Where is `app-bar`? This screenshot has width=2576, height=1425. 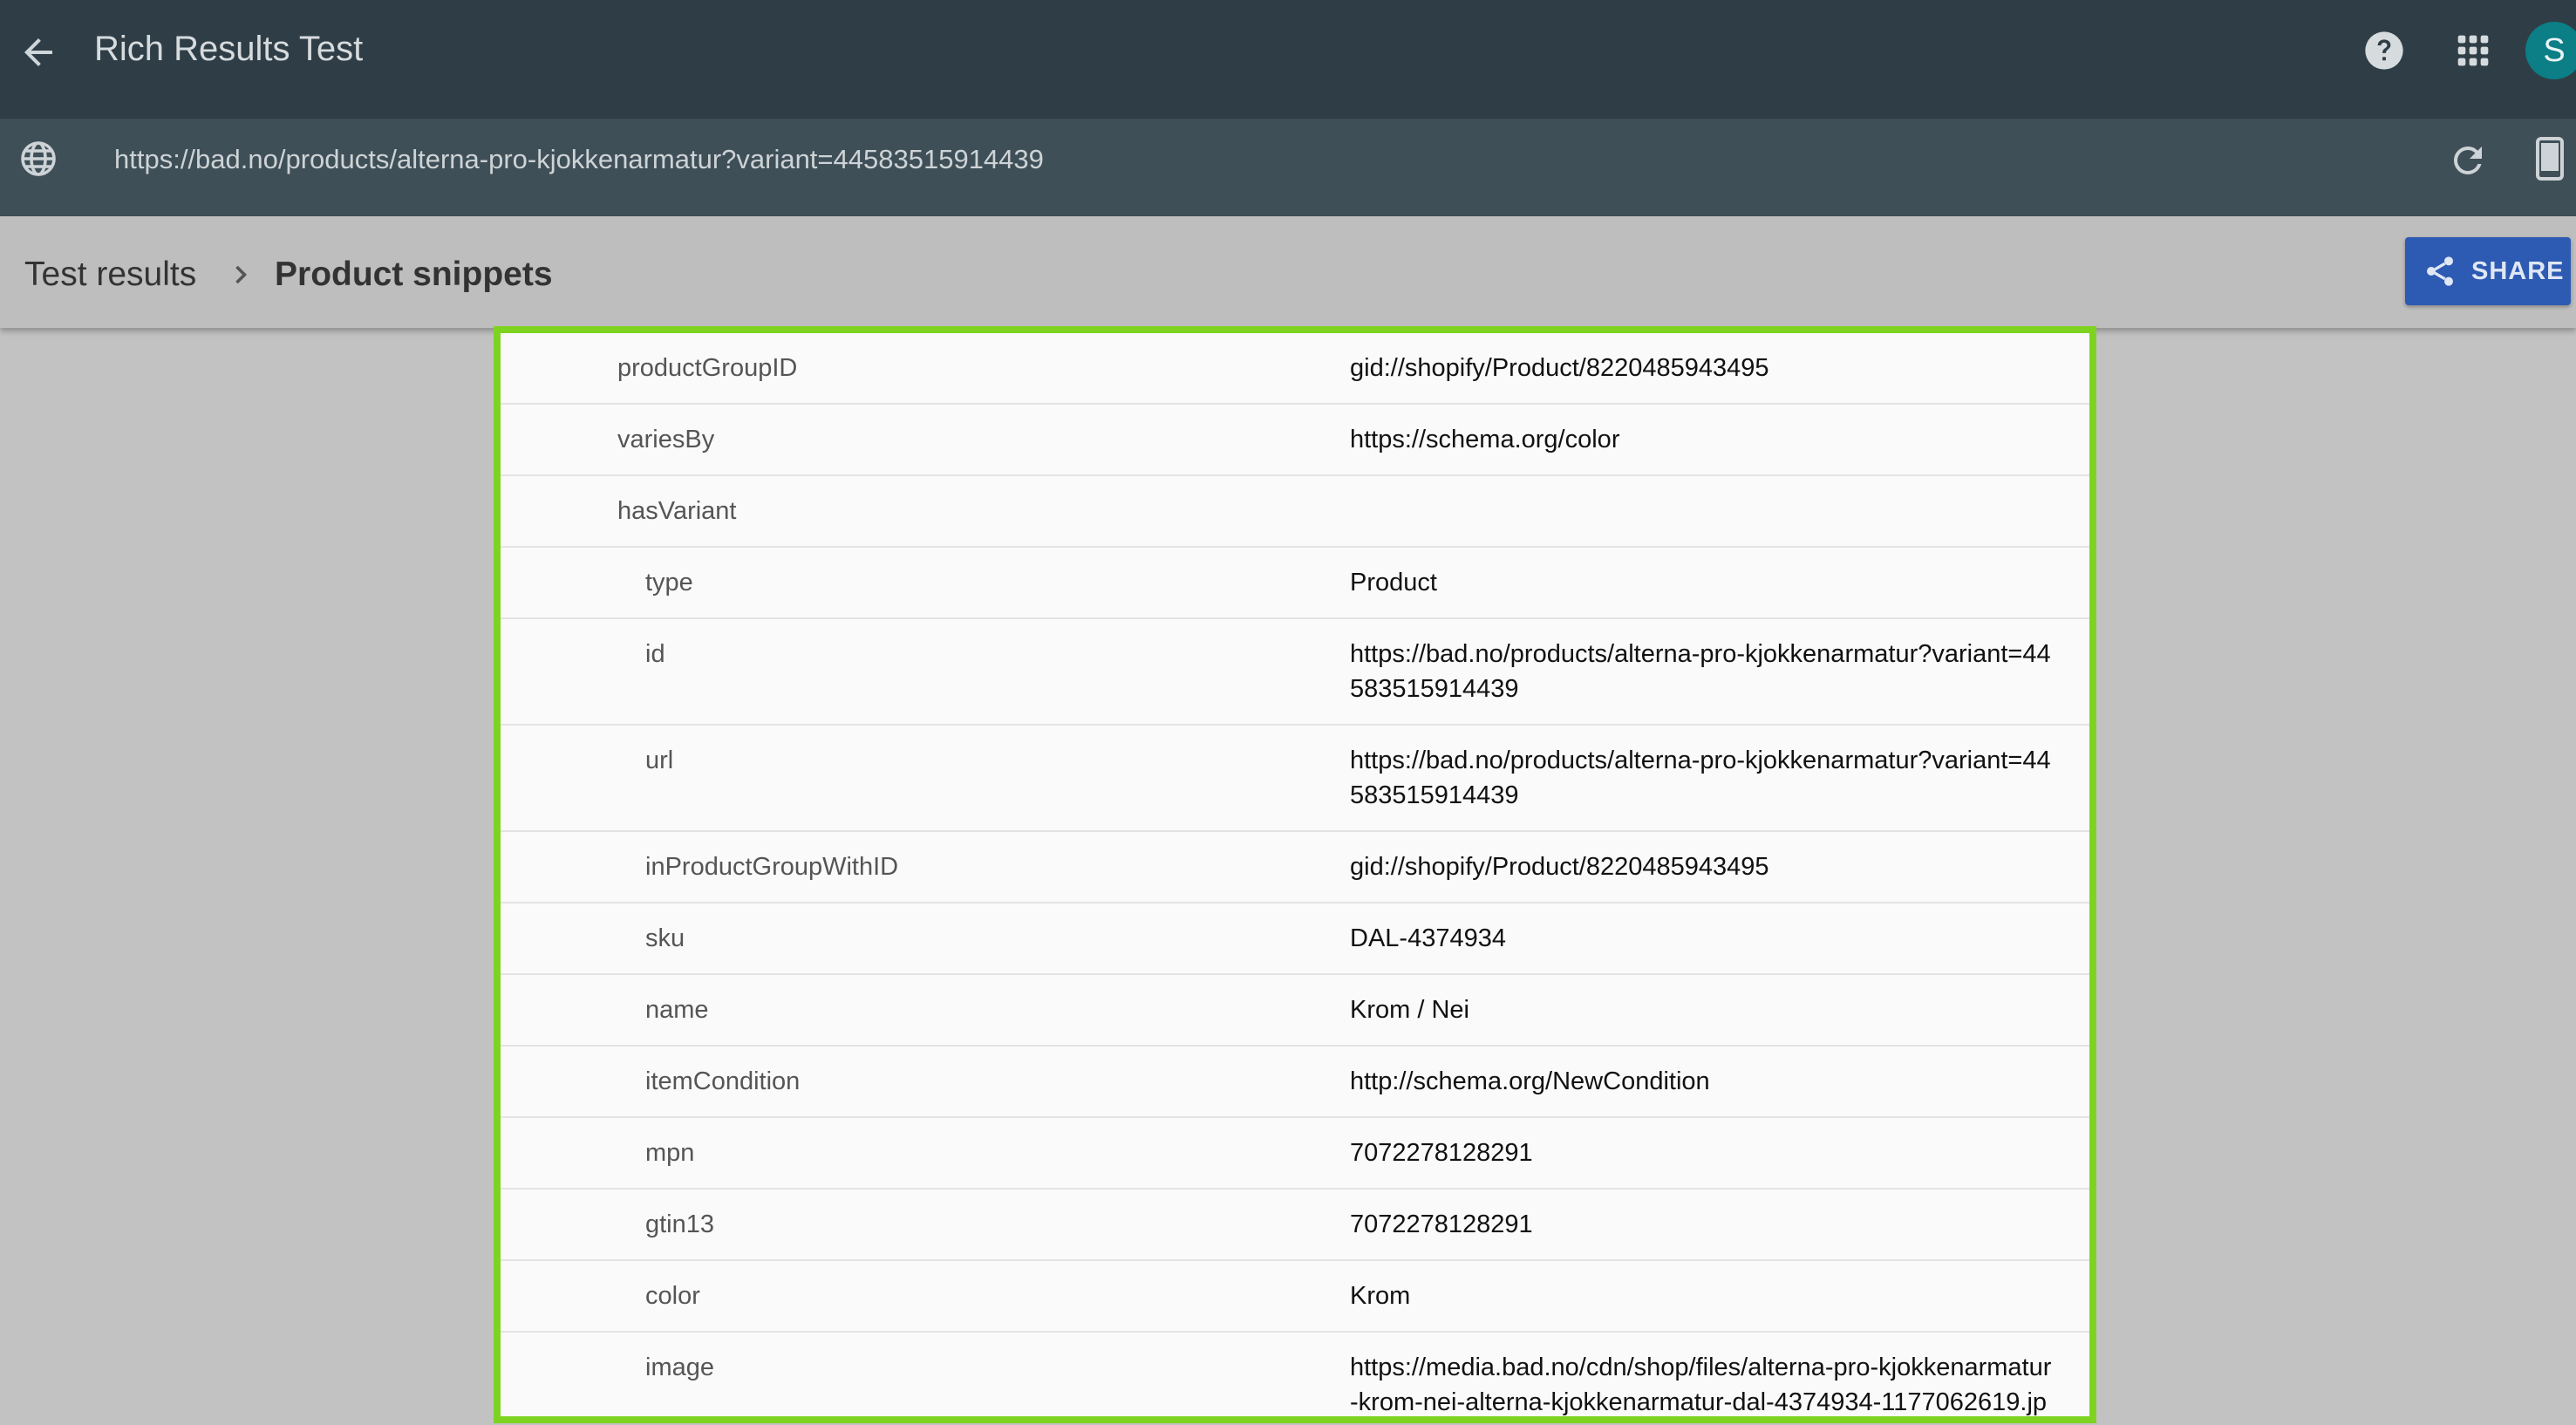 app-bar is located at coordinates (1288, 60).